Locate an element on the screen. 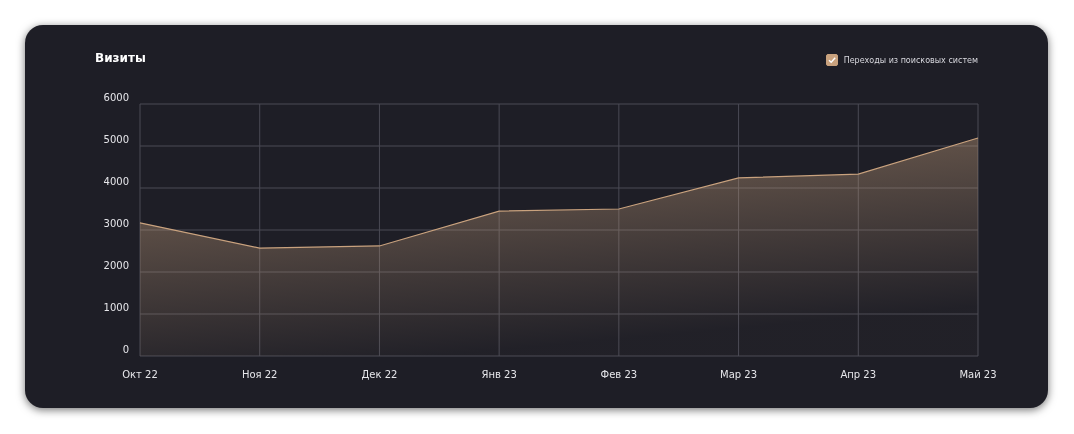  x-axis-label: Апр 23 is located at coordinates (858, 374).